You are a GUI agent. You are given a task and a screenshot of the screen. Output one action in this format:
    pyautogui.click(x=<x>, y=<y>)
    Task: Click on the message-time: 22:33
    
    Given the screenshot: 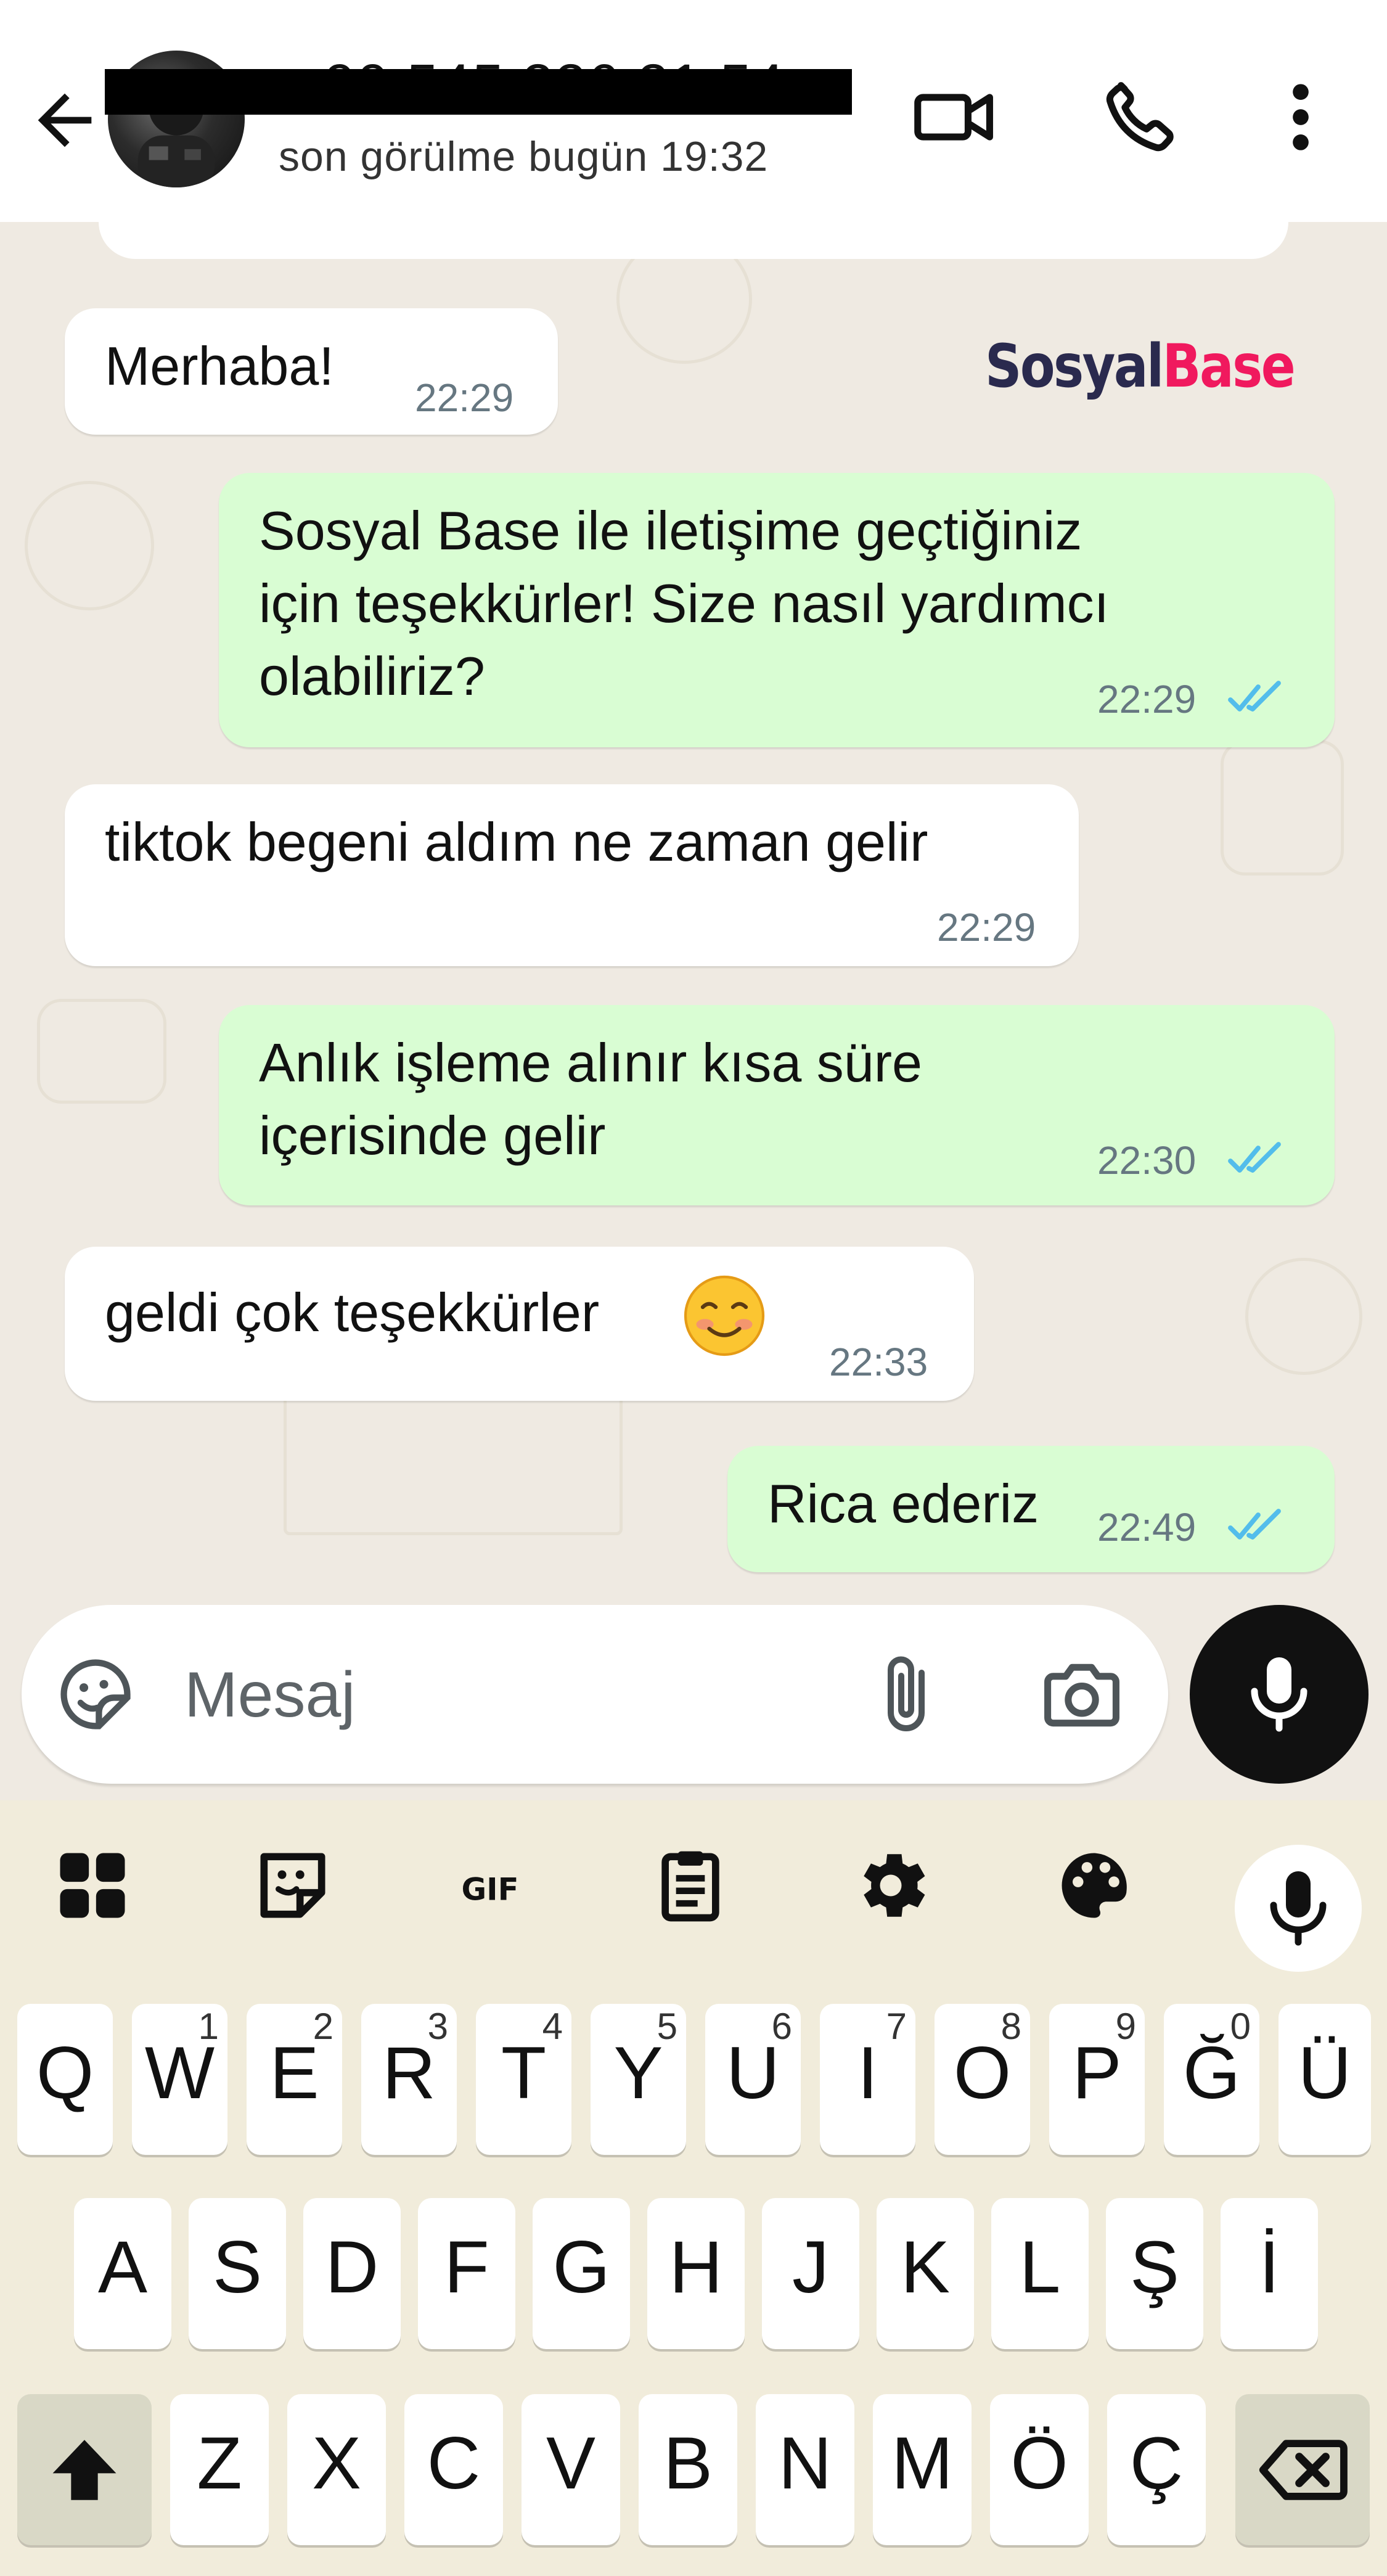 What is the action you would take?
    pyautogui.click(x=878, y=1362)
    